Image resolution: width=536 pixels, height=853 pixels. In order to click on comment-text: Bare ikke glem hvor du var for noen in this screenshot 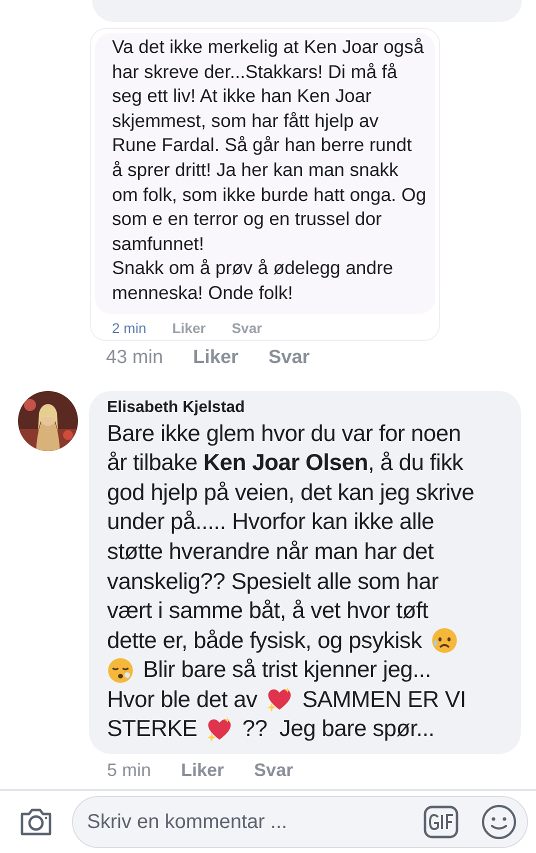, I will do `click(284, 433)`.